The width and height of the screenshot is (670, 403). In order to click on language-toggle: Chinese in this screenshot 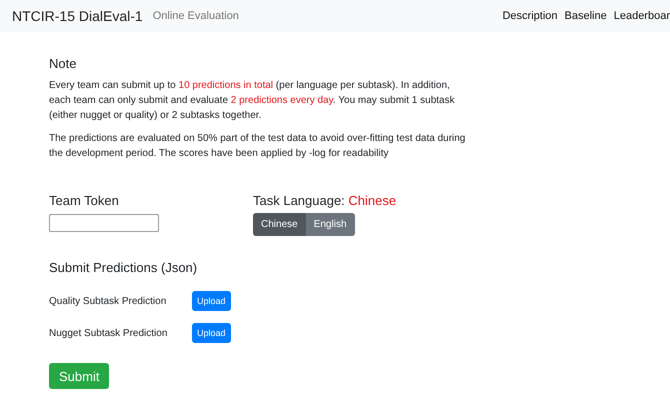, I will do `click(279, 224)`.